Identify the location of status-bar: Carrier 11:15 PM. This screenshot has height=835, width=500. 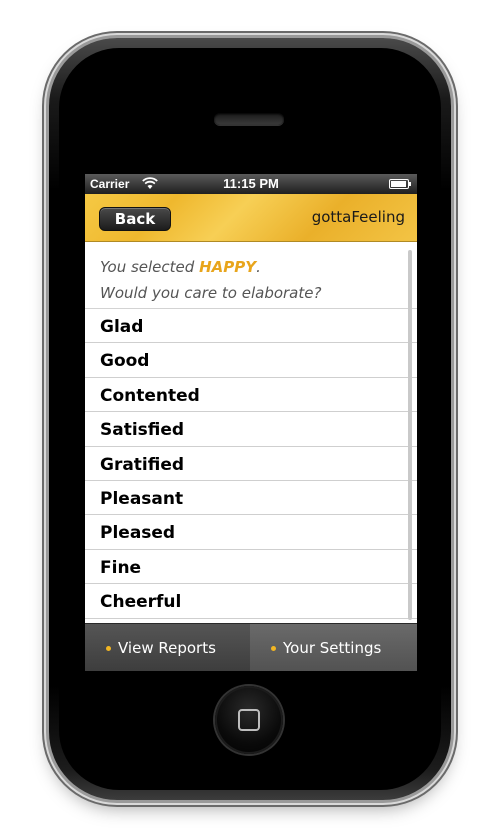
(251, 184).